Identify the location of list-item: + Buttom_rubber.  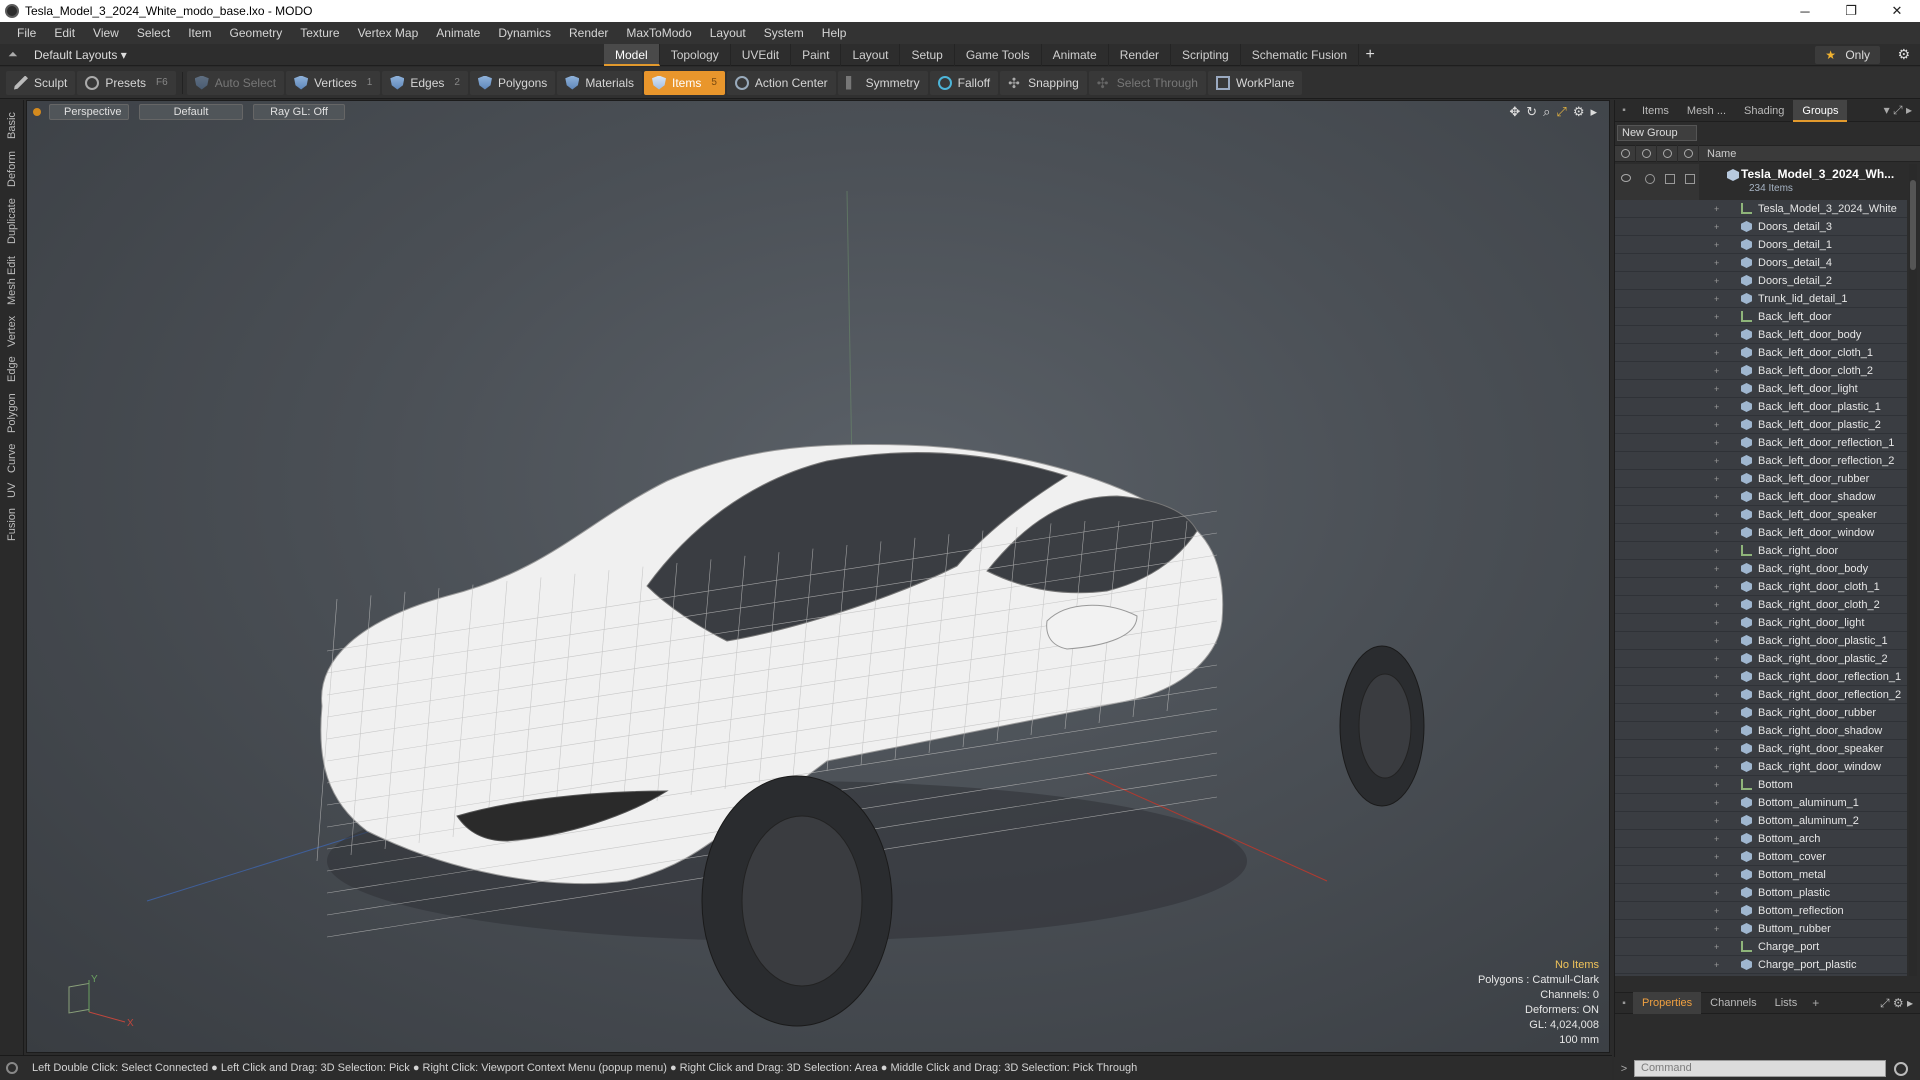
(1761, 929).